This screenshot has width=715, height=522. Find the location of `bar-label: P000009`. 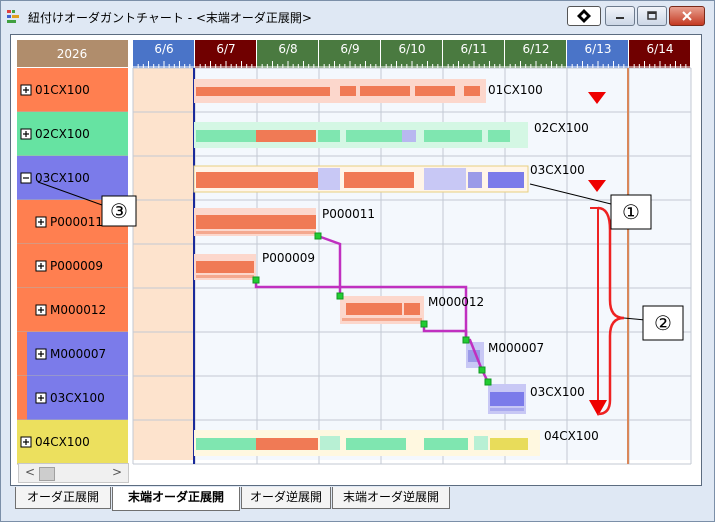

bar-label: P000009 is located at coordinates (288, 258).